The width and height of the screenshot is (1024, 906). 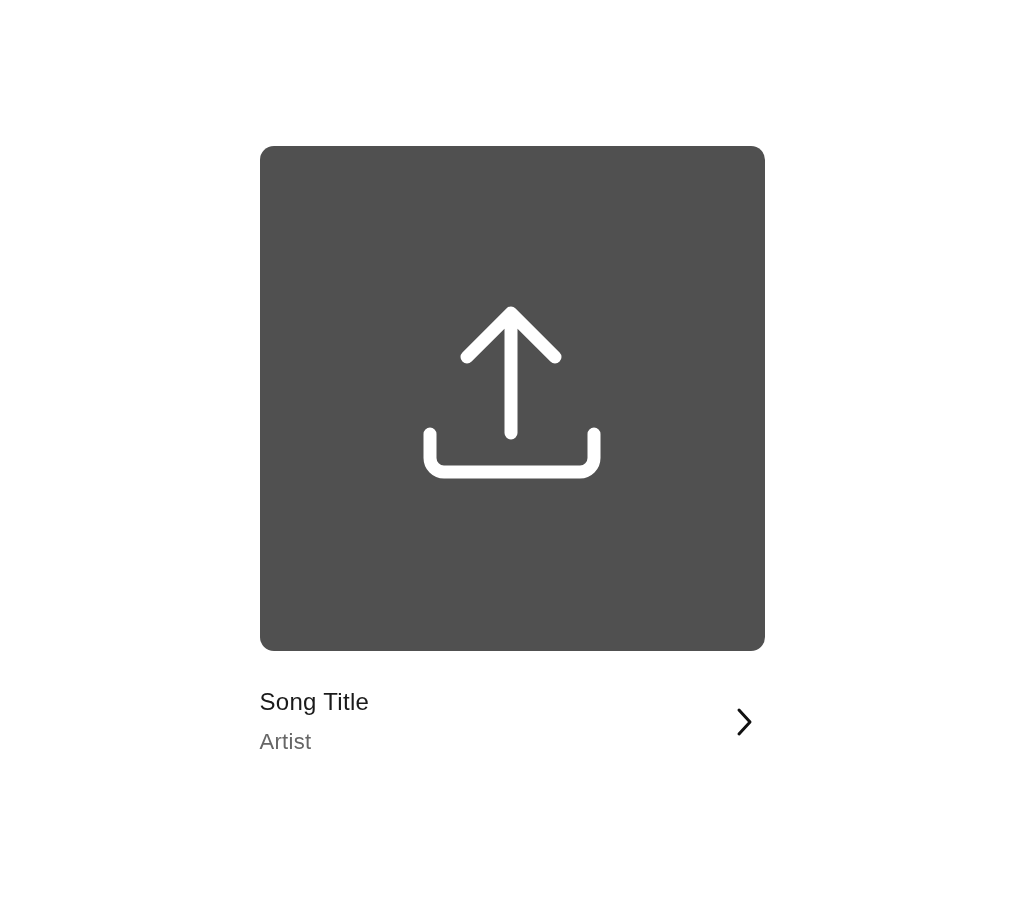 I want to click on artist-name: Artist, so click(x=286, y=742).